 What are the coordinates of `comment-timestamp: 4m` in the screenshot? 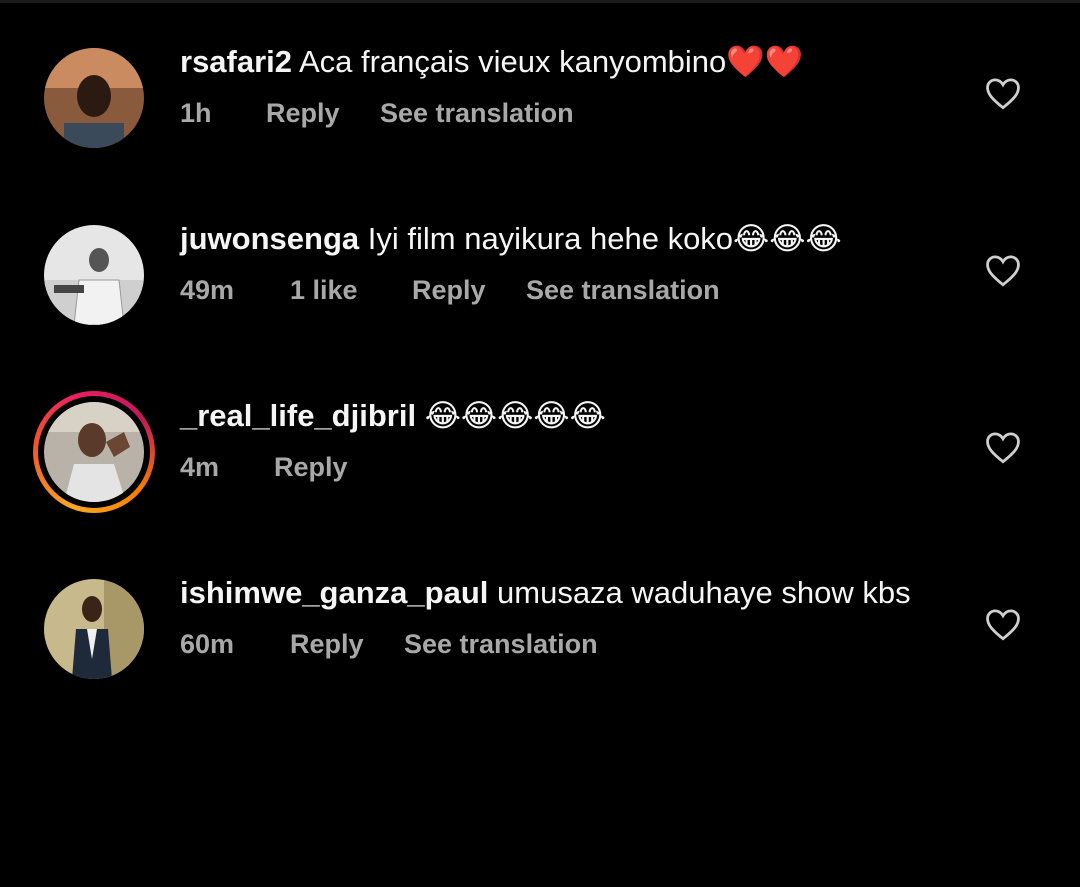 It's located at (200, 467).